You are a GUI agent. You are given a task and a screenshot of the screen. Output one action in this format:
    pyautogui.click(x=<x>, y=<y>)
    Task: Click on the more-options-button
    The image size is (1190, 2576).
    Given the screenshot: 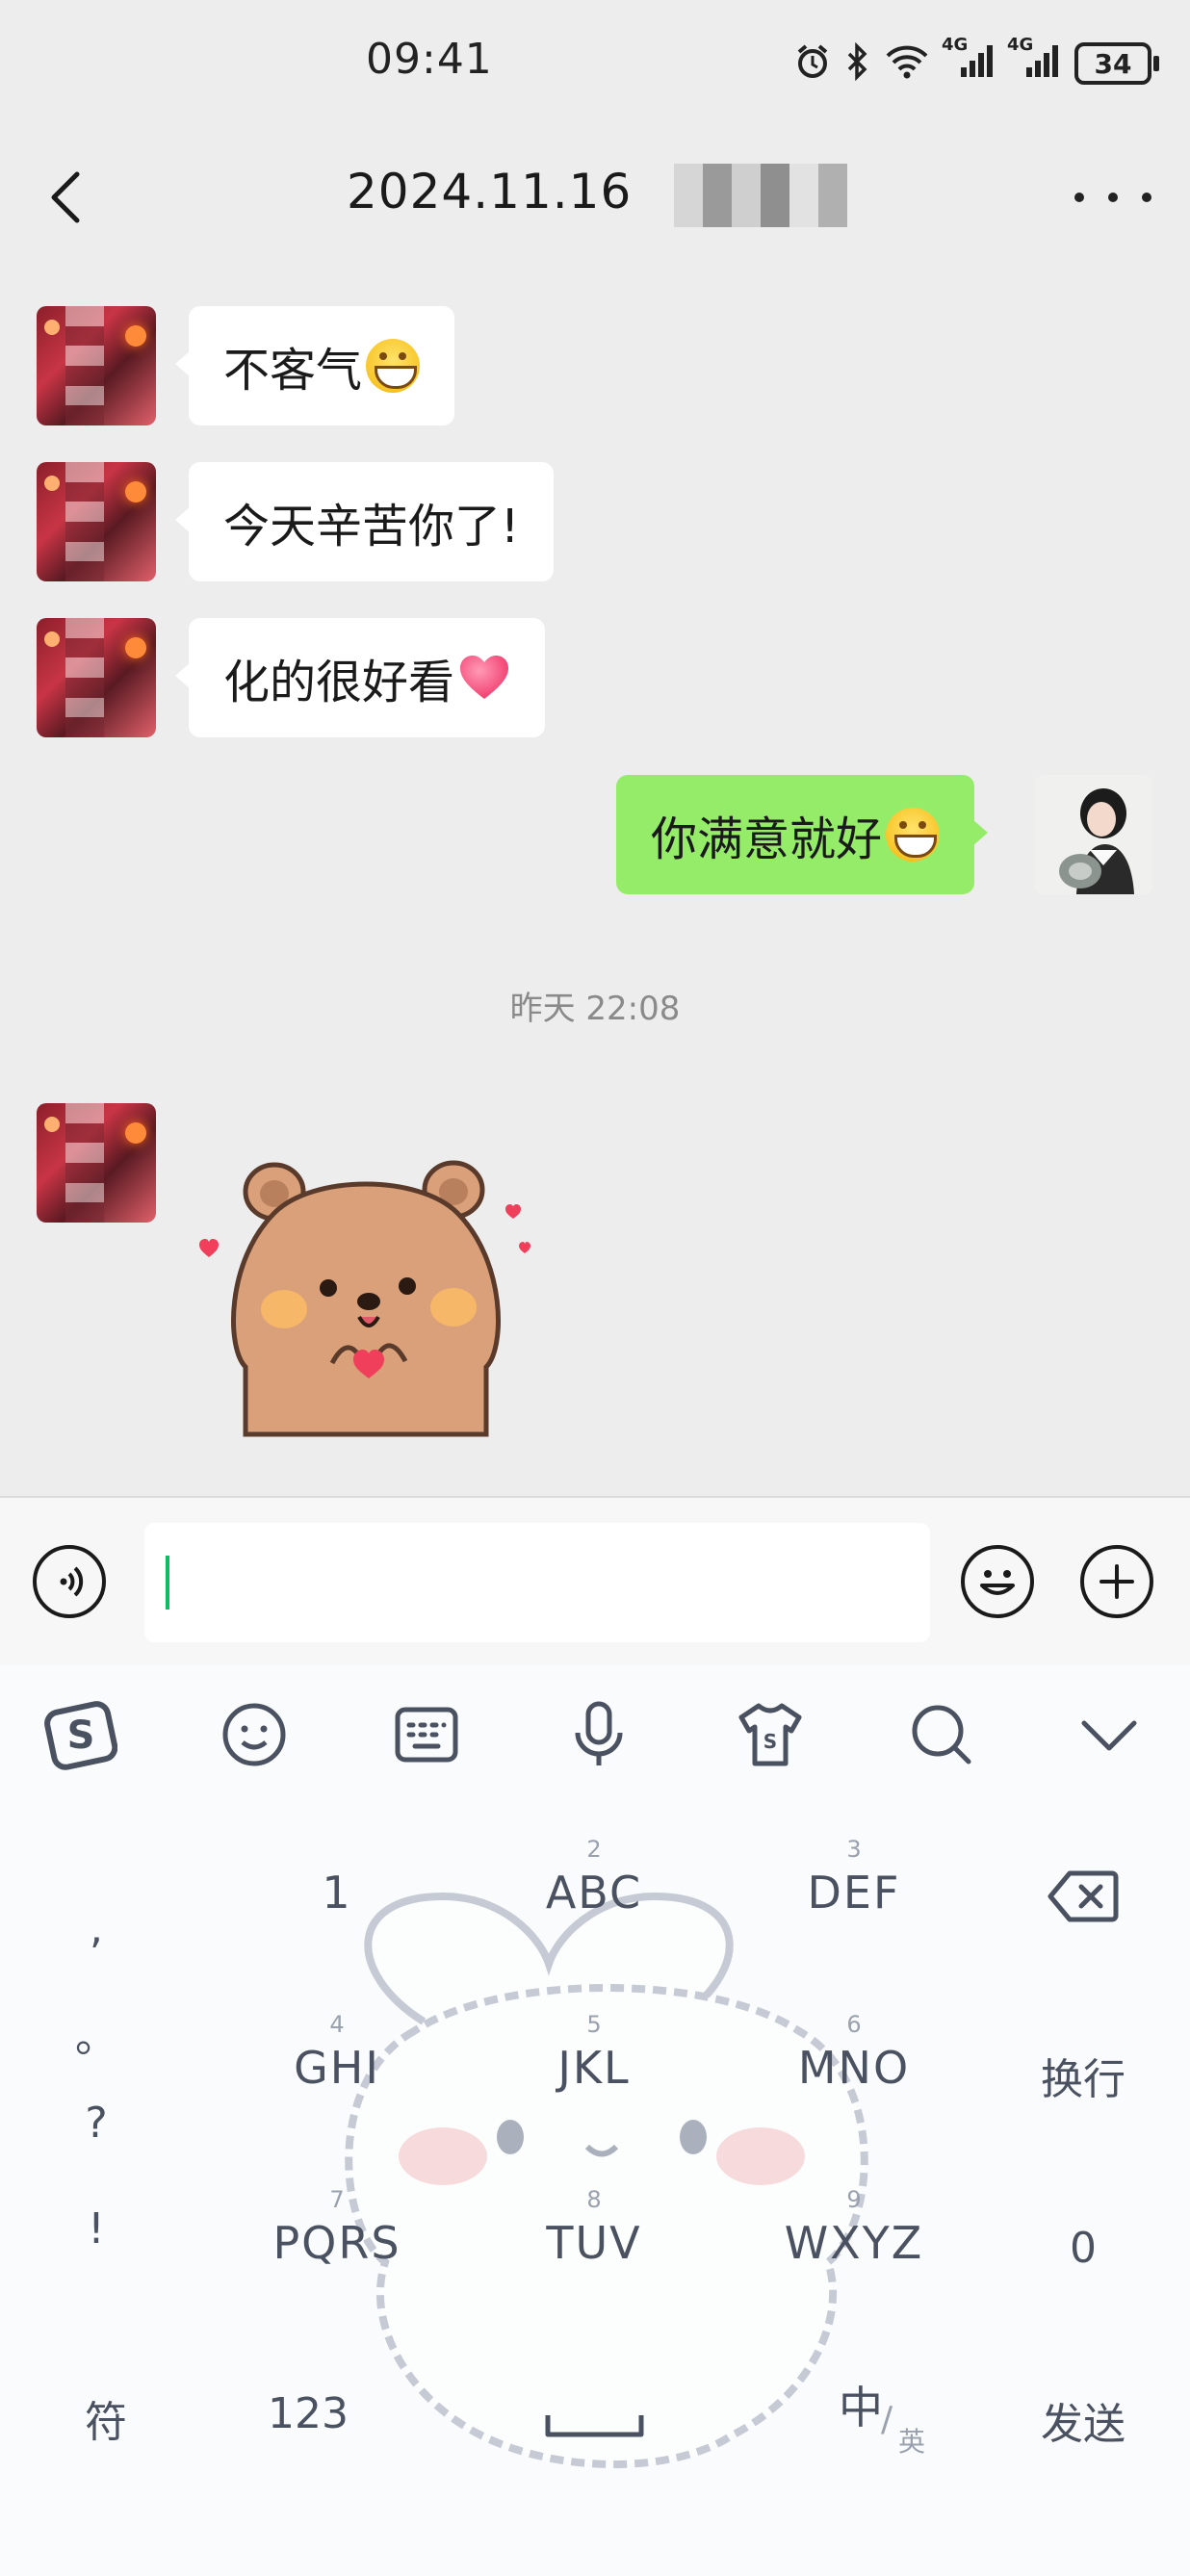 What is the action you would take?
    pyautogui.click(x=1113, y=197)
    